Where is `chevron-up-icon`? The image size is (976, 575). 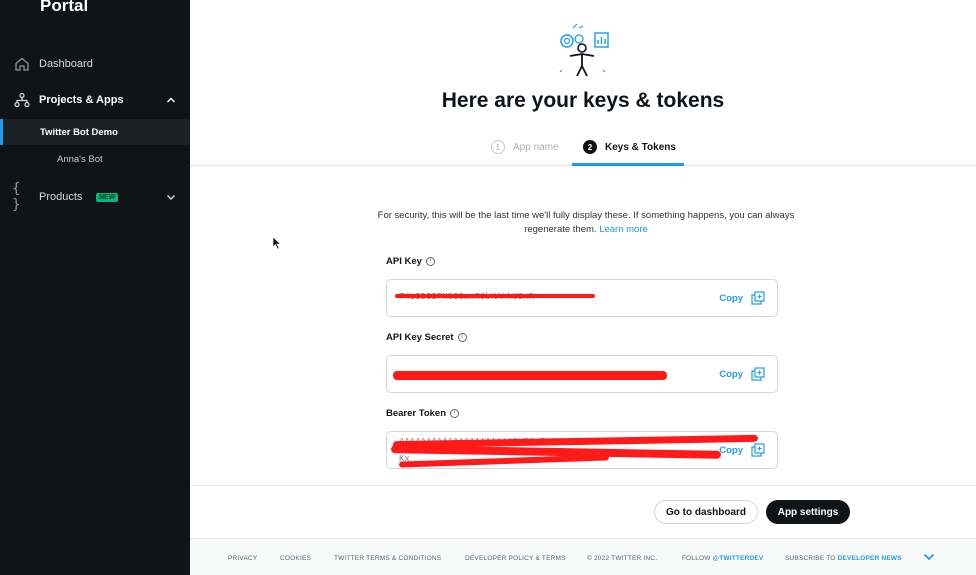 chevron-up-icon is located at coordinates (171, 100).